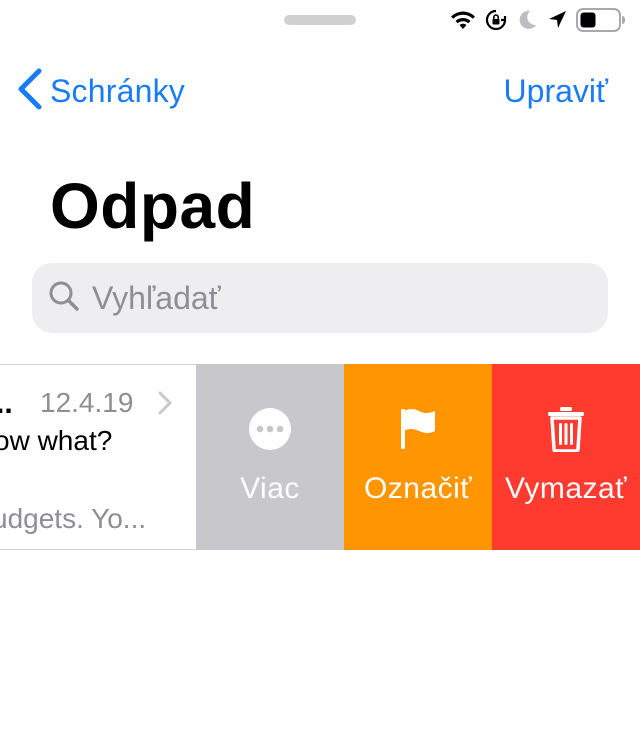  I want to click on search-input: Vyhľadať, so click(320, 298).